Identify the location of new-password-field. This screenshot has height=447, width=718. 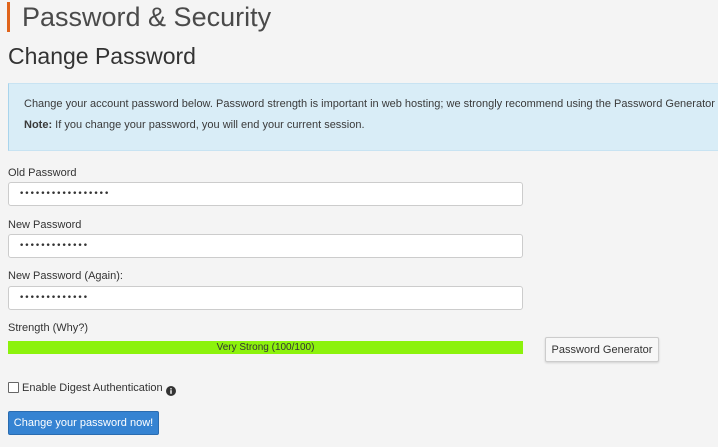
(265, 246).